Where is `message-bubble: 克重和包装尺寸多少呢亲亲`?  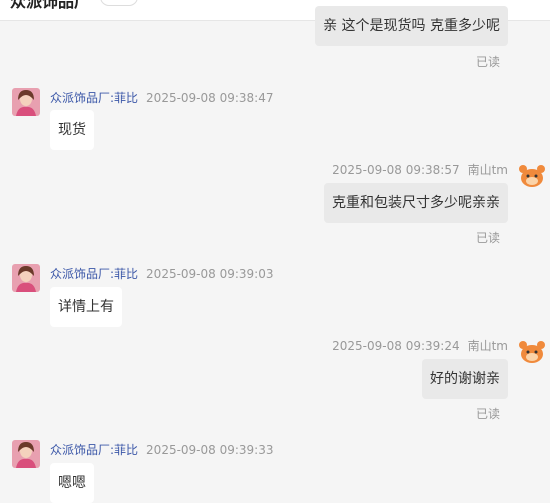 message-bubble: 克重和包装尺寸多少呢亲亲 is located at coordinates (416, 203).